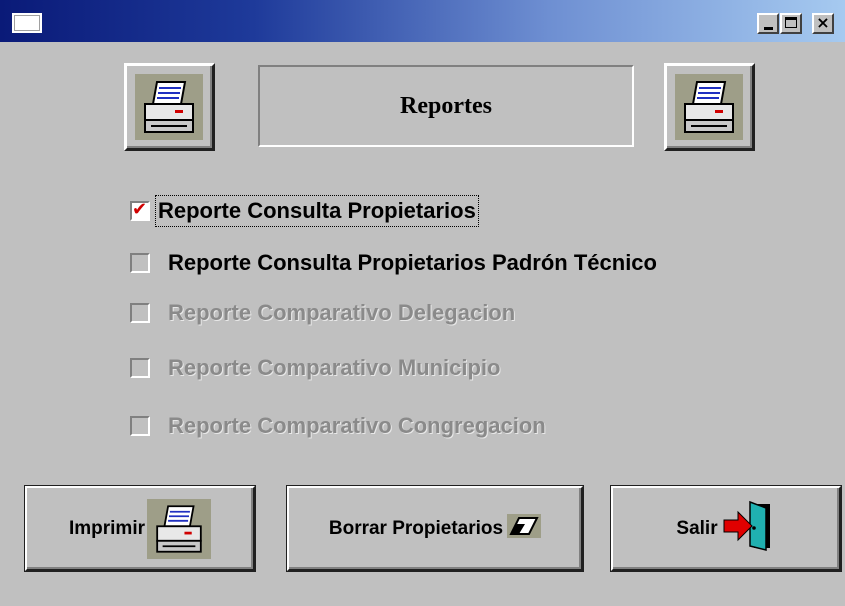 Image resolution: width=845 pixels, height=606 pixels. I want to click on printer-button-left, so click(169, 107).